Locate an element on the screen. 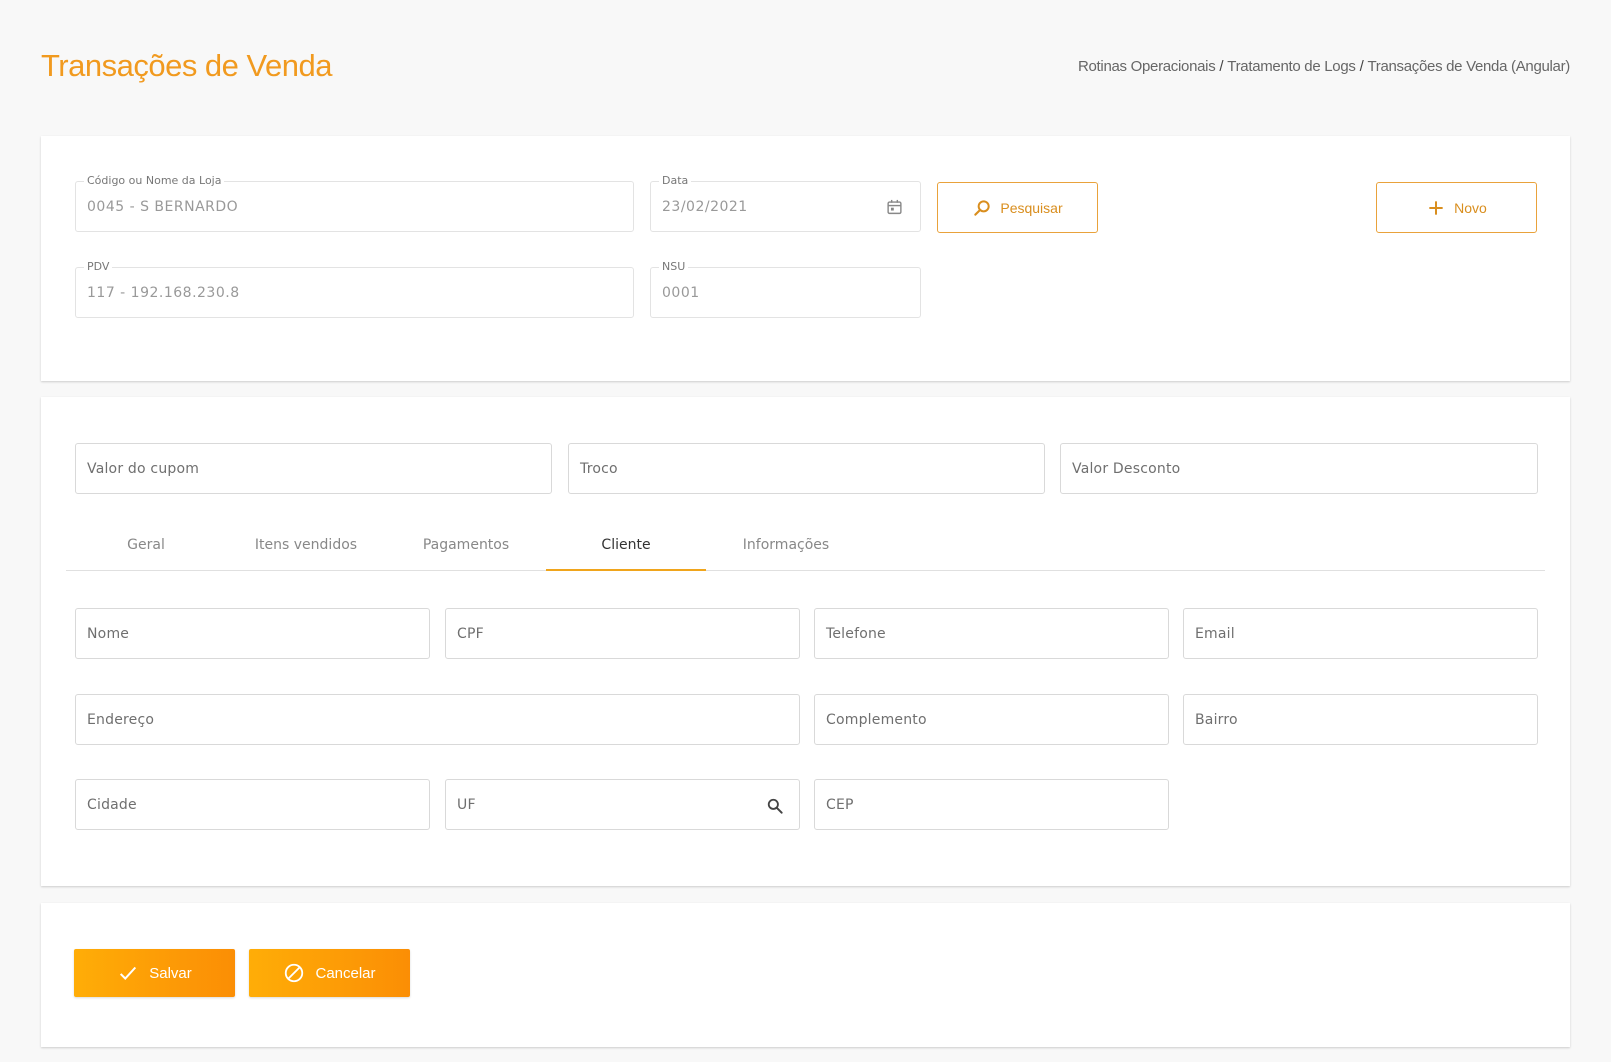 The width and height of the screenshot is (1611, 1062). tab-pagamentos: Pagamentos is located at coordinates (466, 550).